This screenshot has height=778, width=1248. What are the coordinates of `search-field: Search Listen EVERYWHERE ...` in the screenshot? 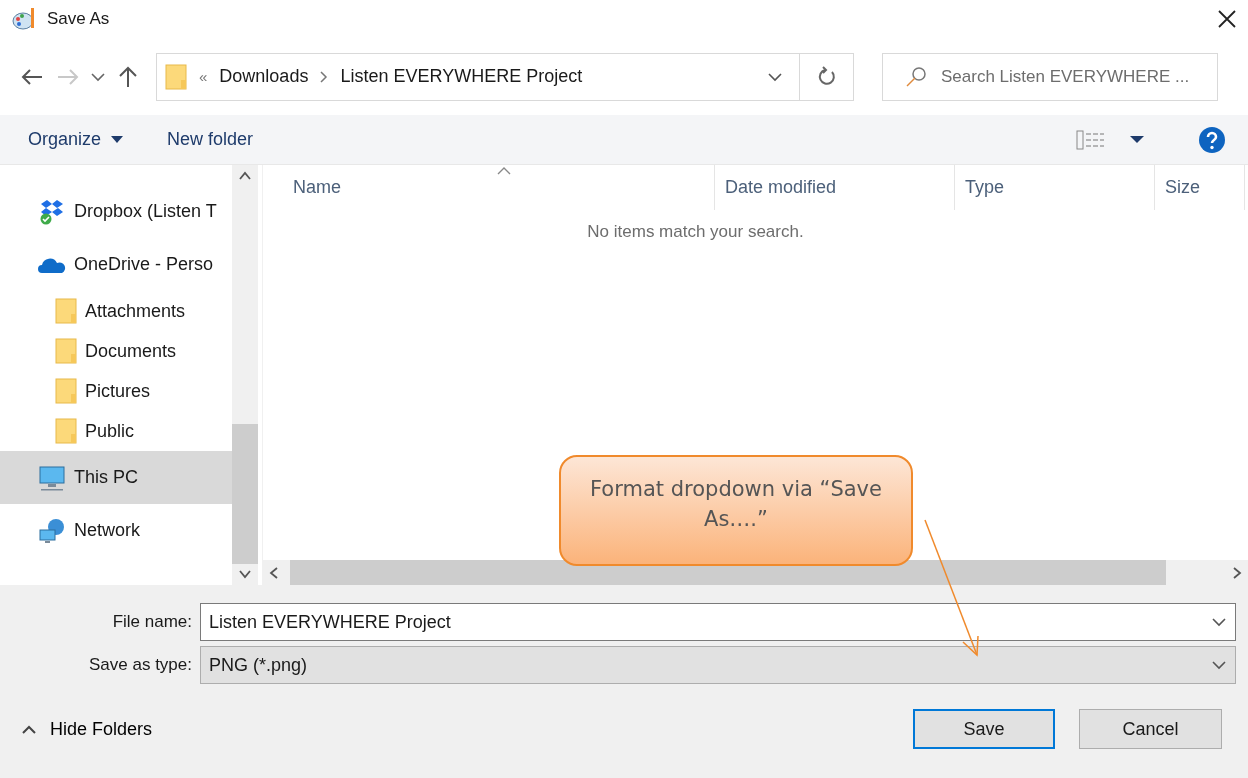 It's located at (1050, 76).